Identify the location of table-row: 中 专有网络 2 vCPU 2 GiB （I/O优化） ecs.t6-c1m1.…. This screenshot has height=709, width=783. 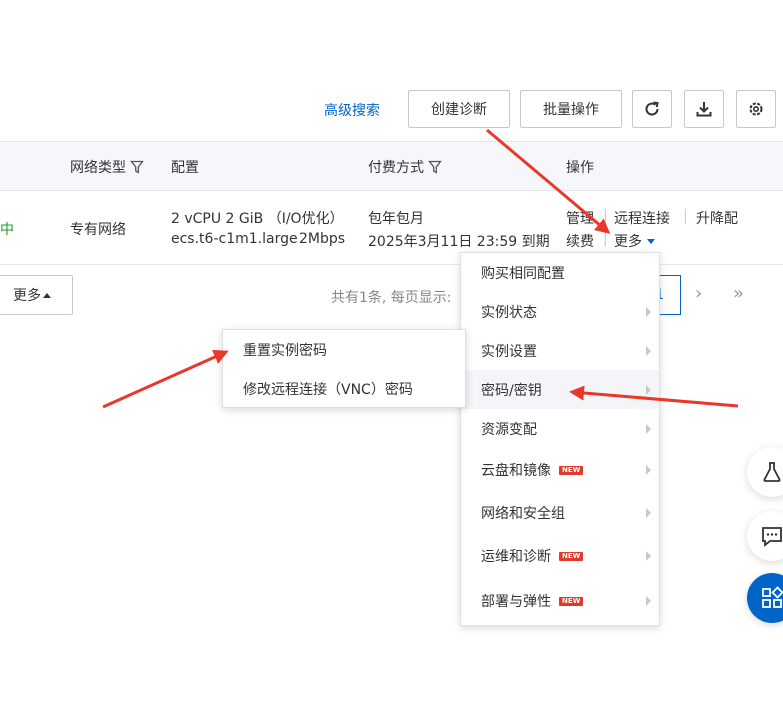
(391, 228).